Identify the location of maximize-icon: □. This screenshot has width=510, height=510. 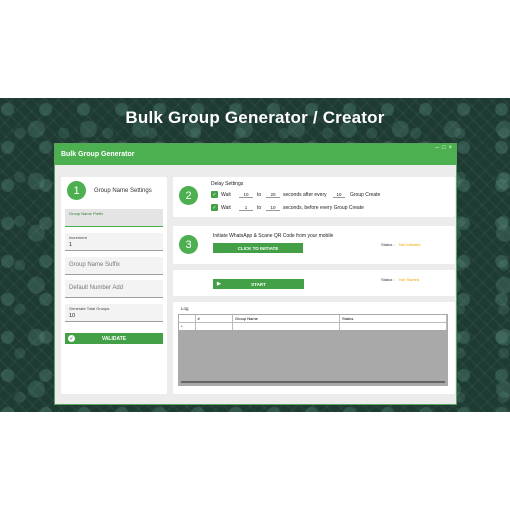
(444, 148).